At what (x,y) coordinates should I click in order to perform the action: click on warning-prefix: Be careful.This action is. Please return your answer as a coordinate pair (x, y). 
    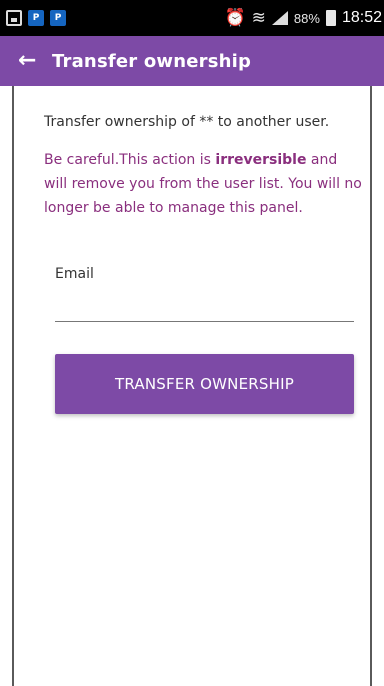
    Looking at the image, I should click on (130, 160).